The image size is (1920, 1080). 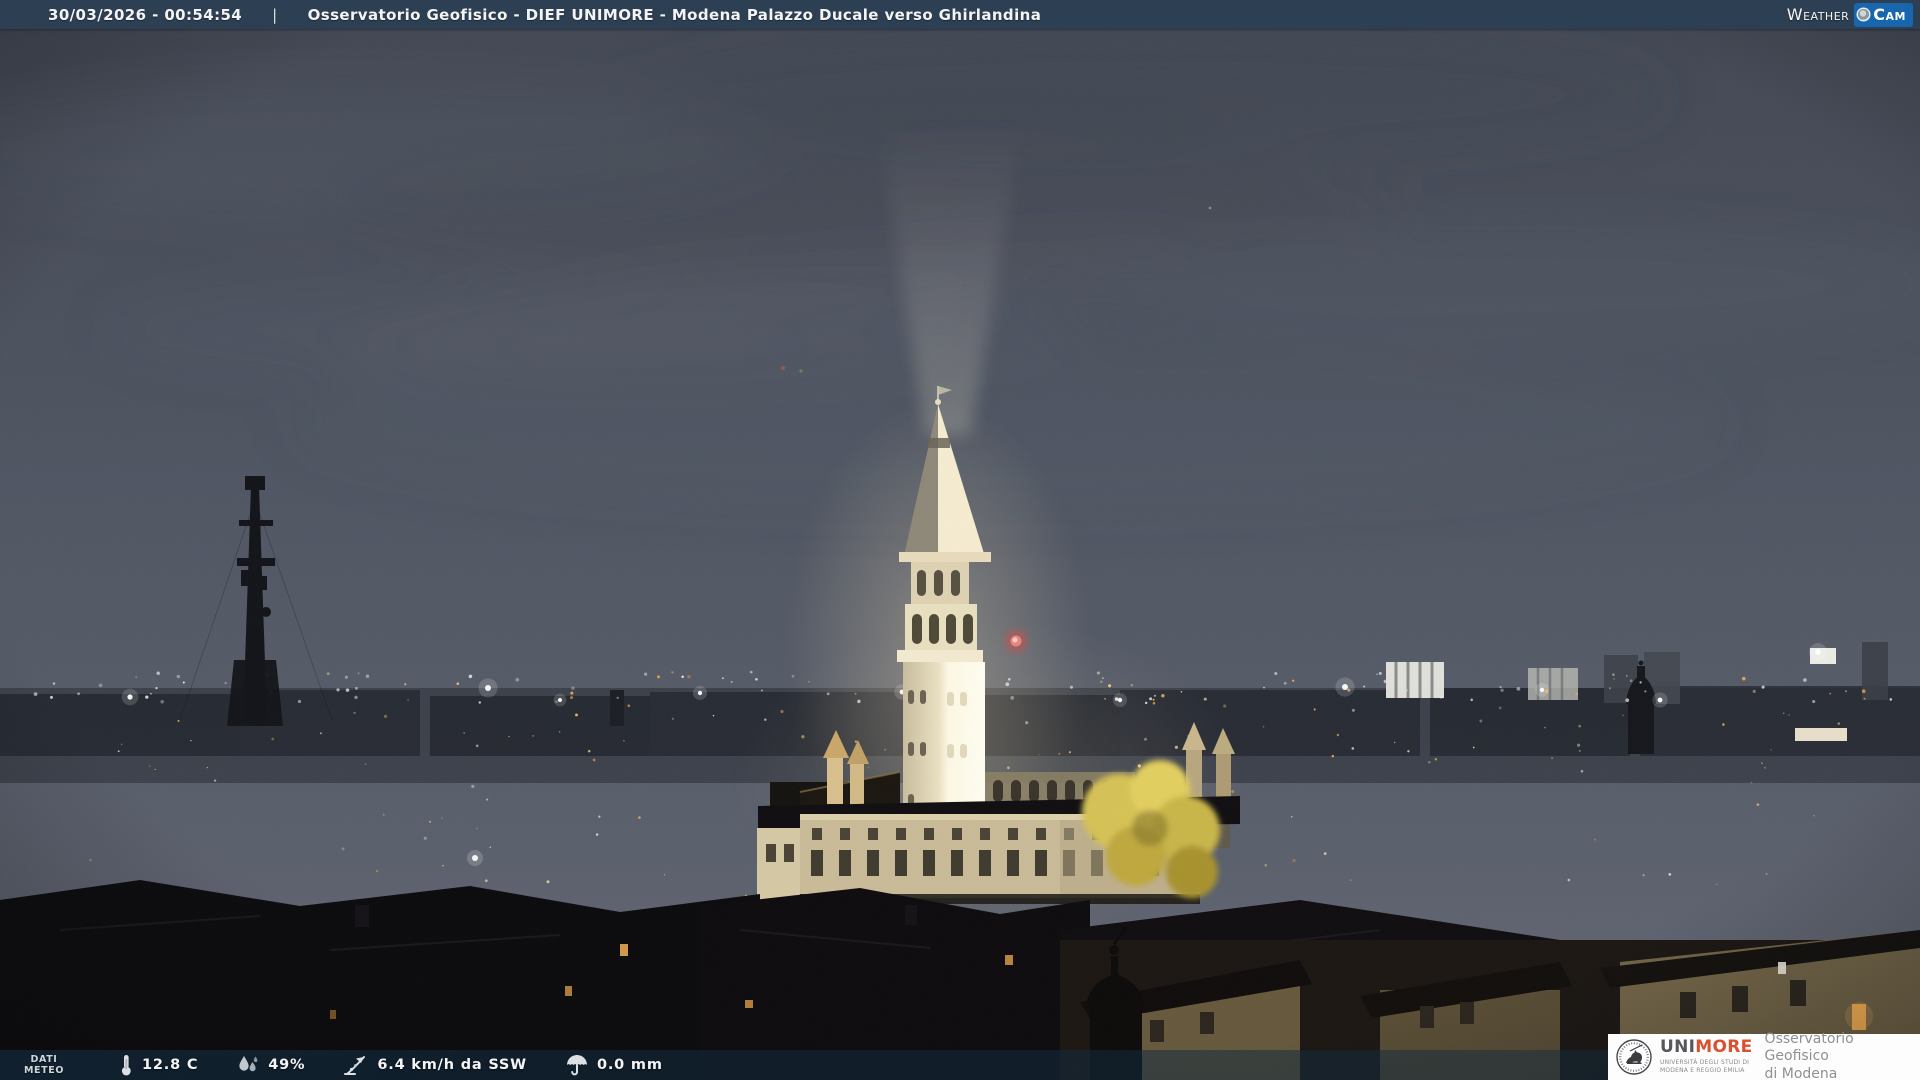 What do you see at coordinates (145, 14) in the screenshot?
I see `timestamp: 30/03/2026 - 00:54:54` at bounding box center [145, 14].